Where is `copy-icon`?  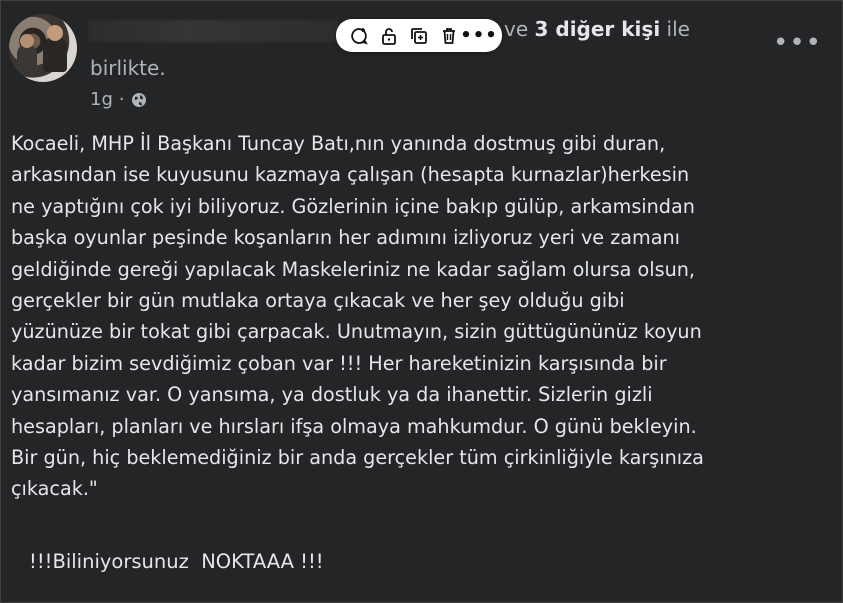
copy-icon is located at coordinates (419, 35).